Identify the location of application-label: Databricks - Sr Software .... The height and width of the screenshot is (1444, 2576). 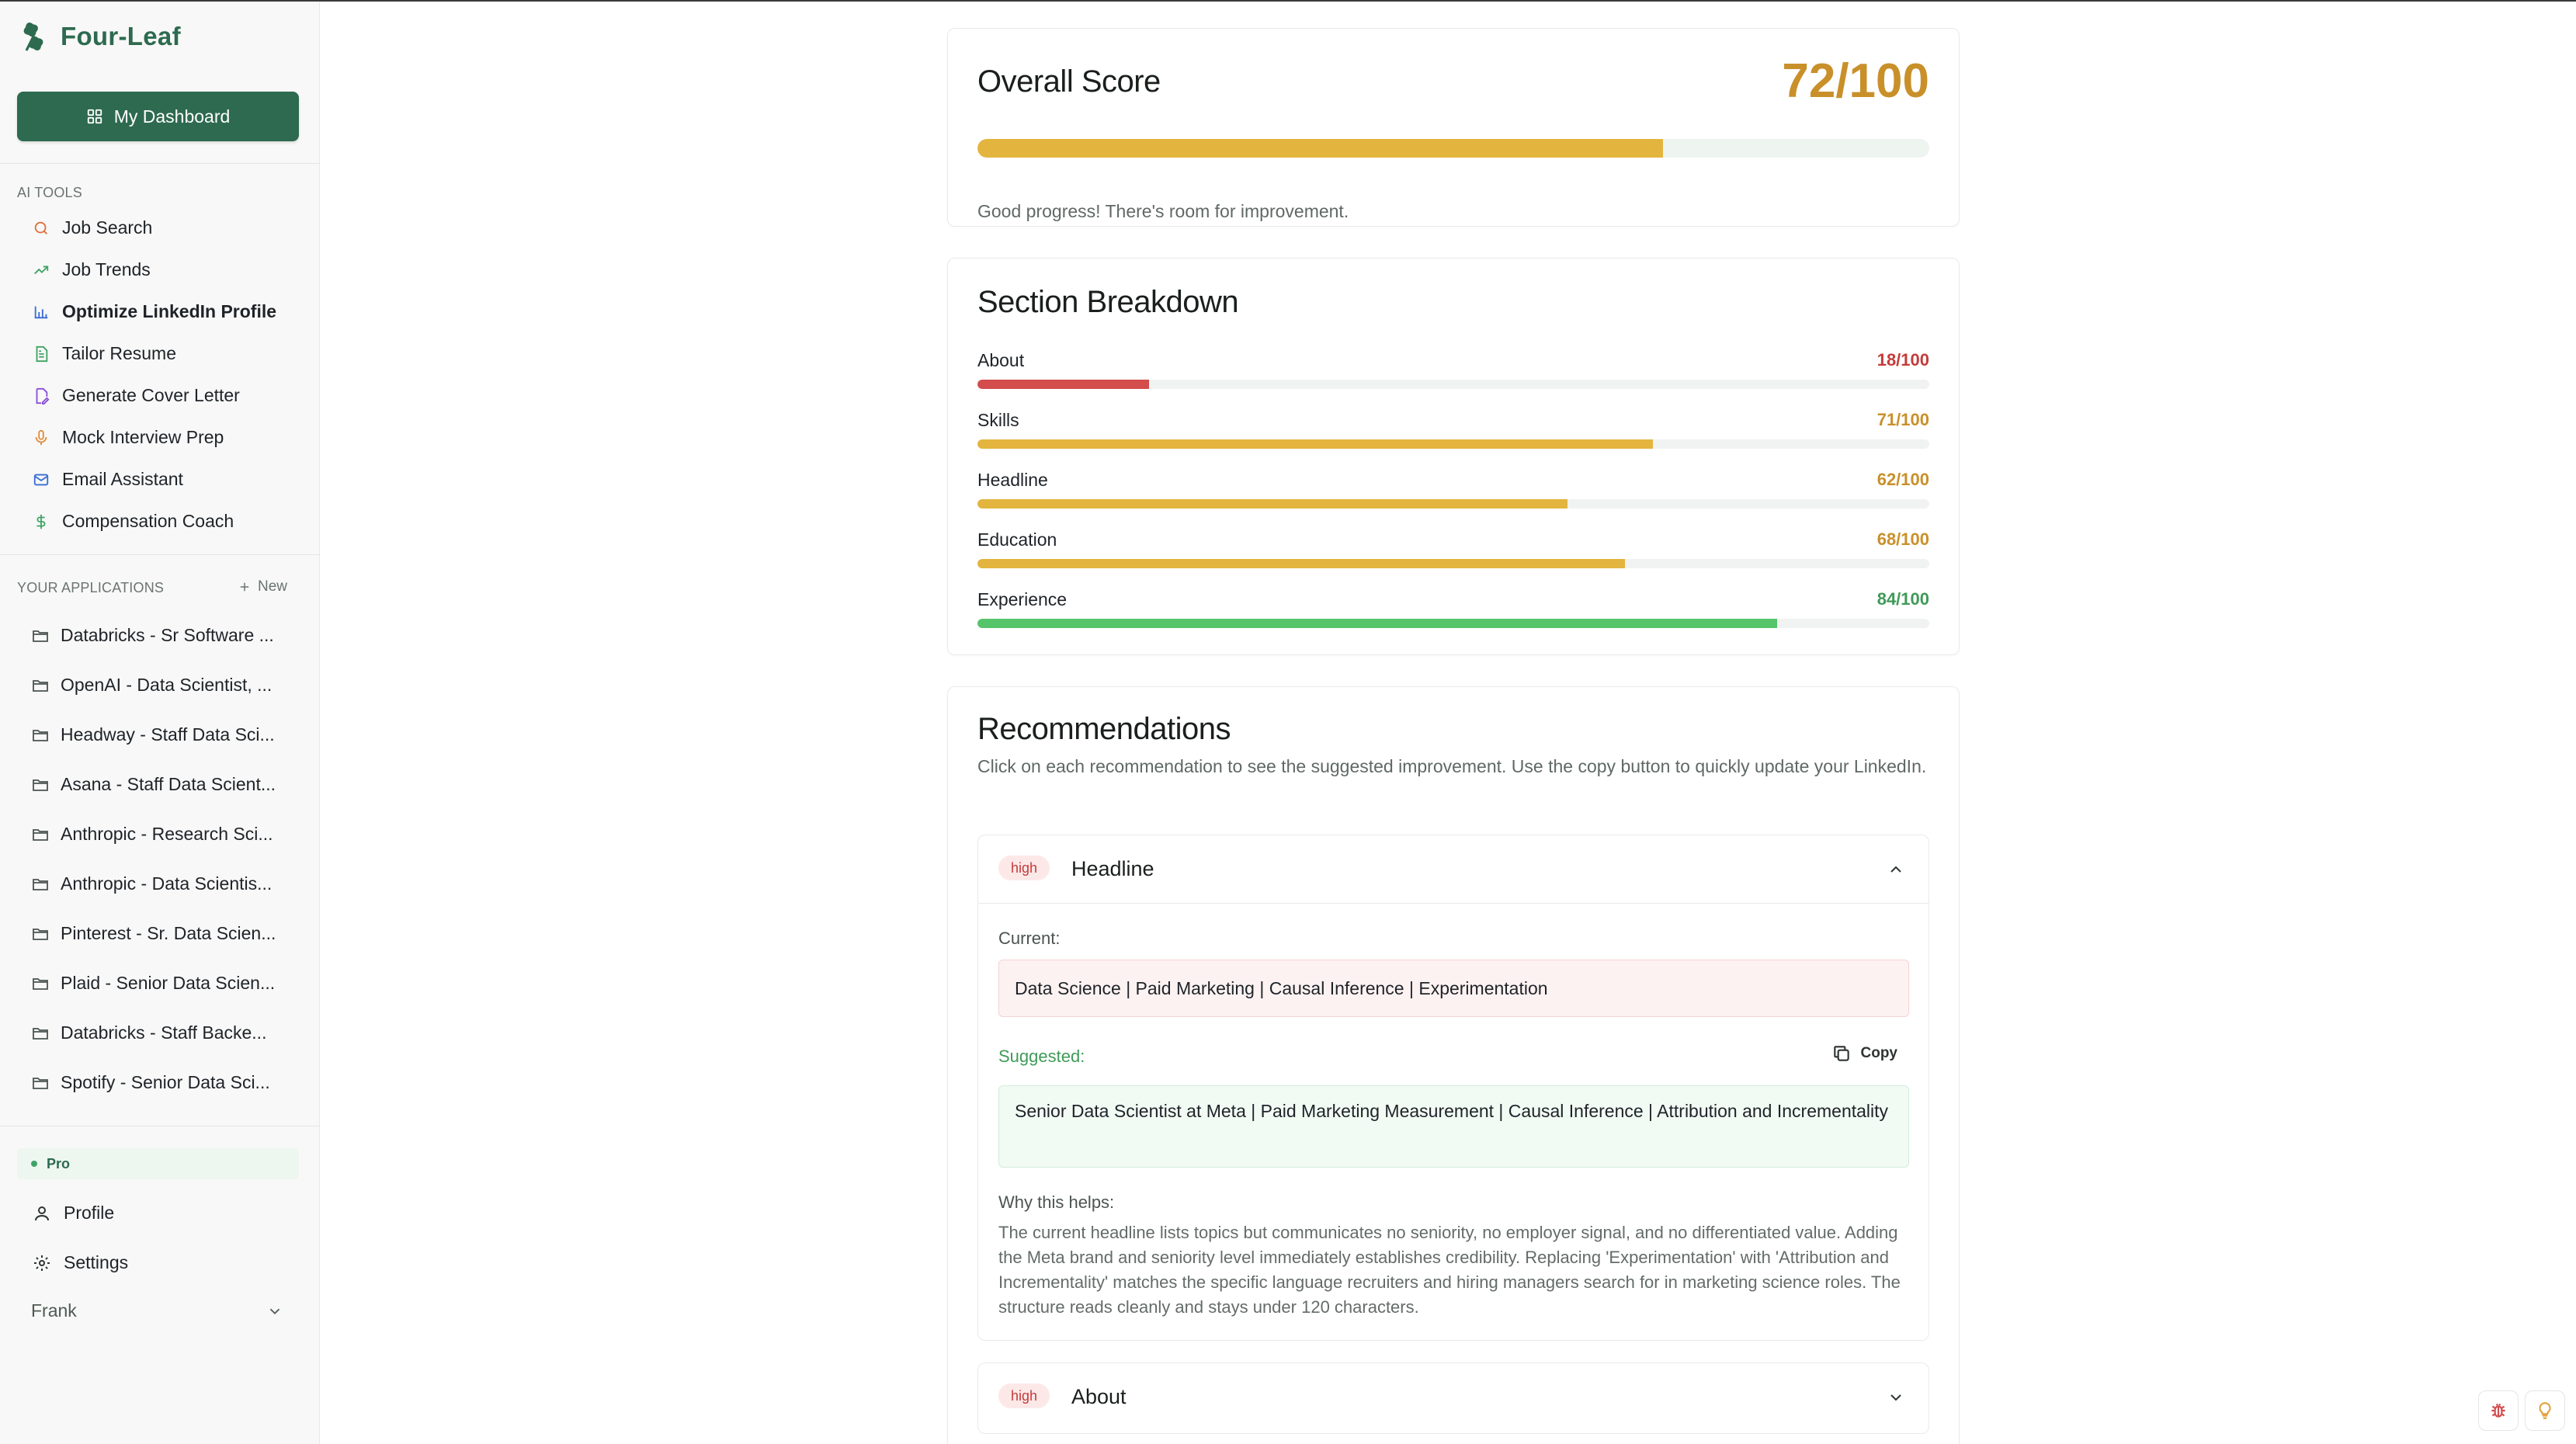
(167, 635).